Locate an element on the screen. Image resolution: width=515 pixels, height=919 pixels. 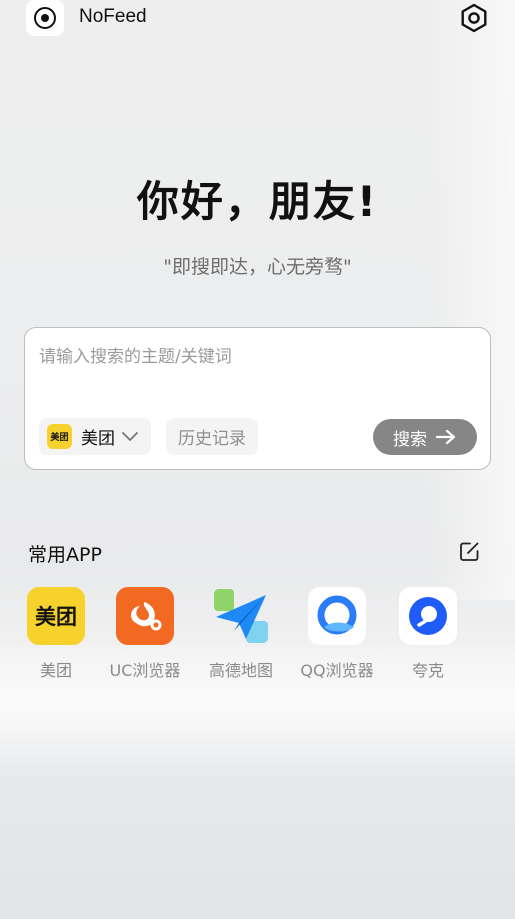
quark-icon is located at coordinates (428, 616).